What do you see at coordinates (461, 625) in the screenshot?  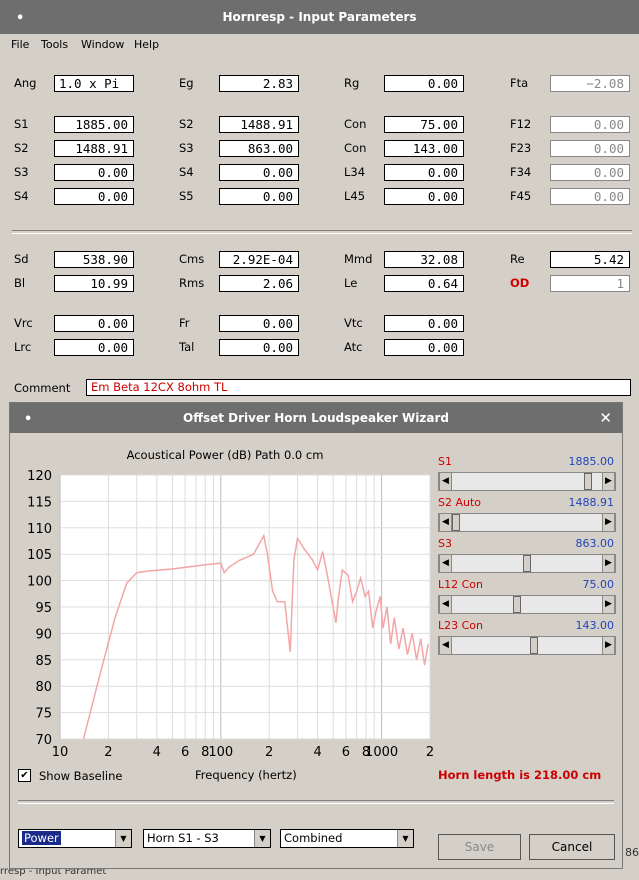 I see `slider-label: L23 Con` at bounding box center [461, 625].